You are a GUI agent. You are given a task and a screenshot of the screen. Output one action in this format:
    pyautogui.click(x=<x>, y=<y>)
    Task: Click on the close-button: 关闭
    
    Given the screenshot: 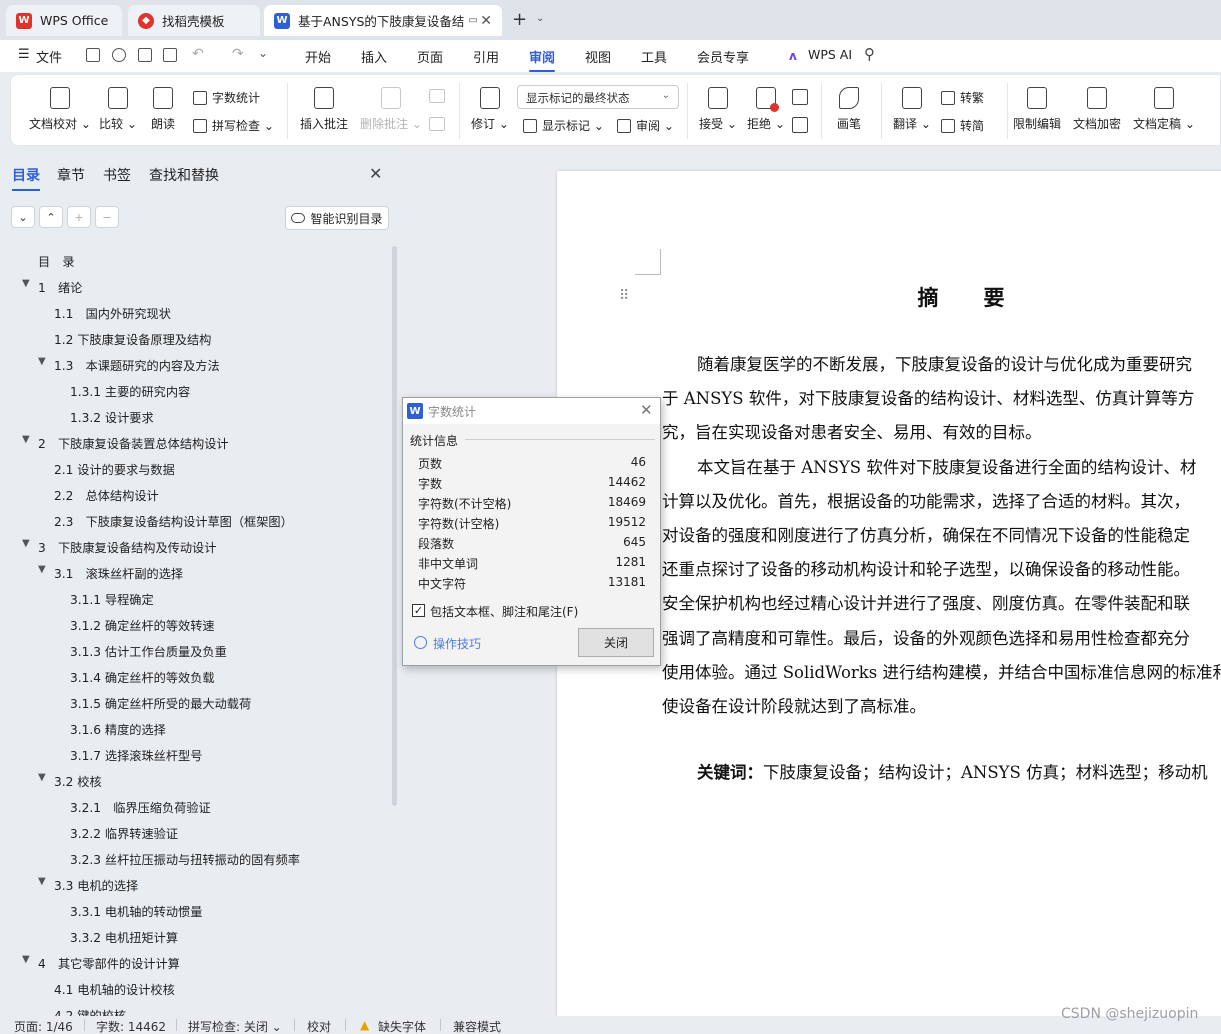 What is the action you would take?
    pyautogui.click(x=616, y=642)
    